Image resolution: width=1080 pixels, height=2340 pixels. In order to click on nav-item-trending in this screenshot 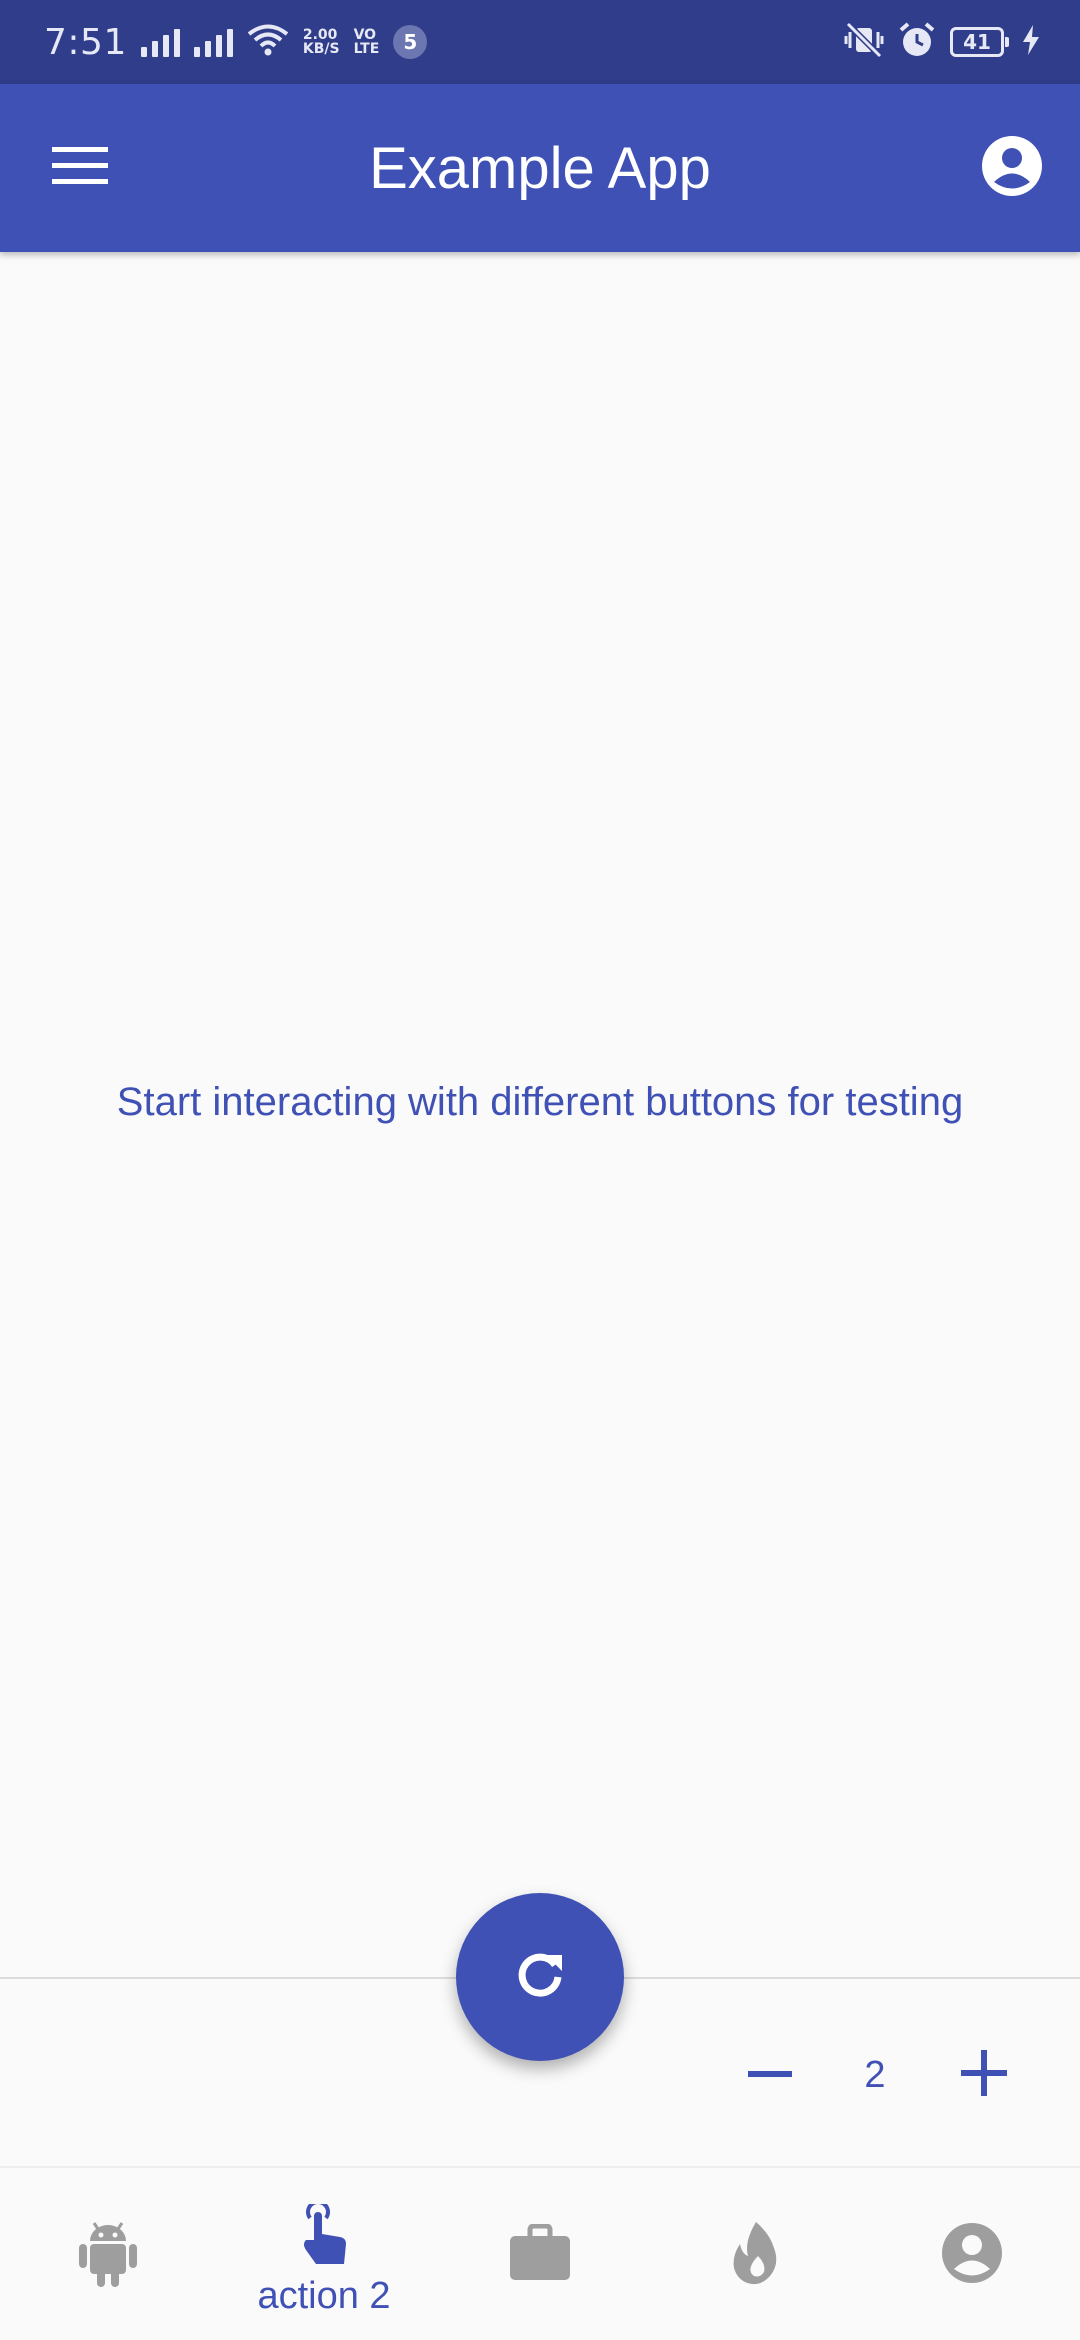, I will do `click(756, 2254)`.